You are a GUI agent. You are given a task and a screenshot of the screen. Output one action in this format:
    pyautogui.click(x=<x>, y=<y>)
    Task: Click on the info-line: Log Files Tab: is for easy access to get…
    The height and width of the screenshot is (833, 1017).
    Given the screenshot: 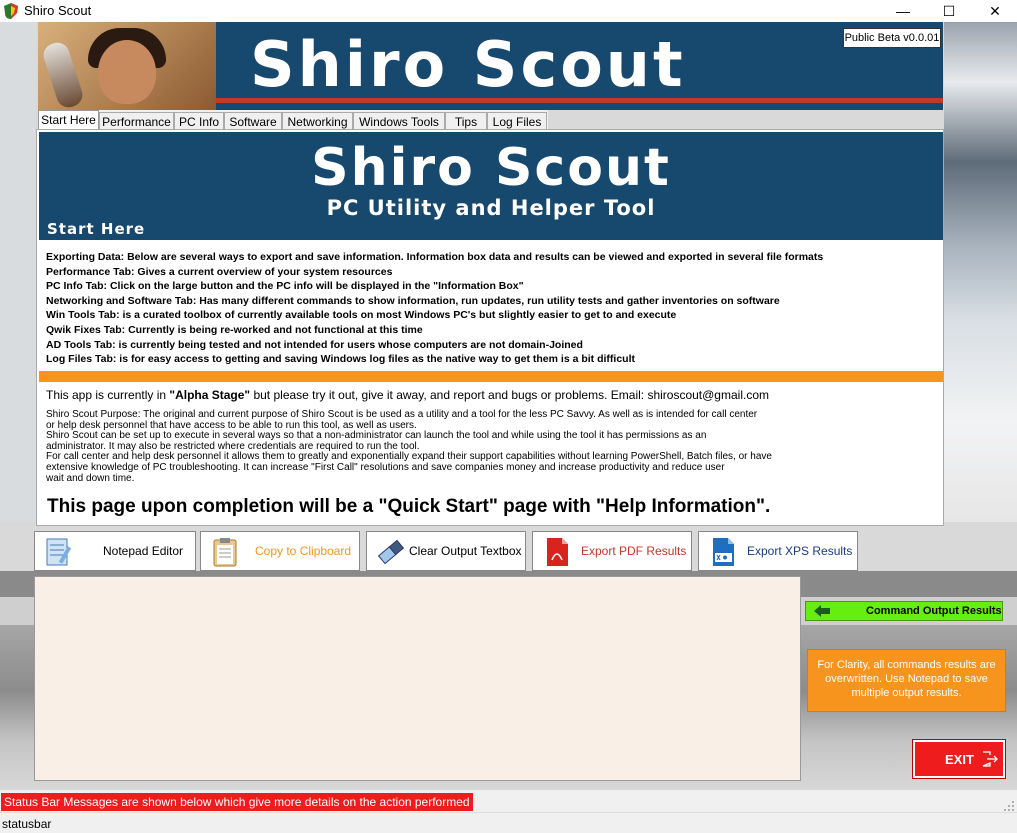 What is the action you would take?
    pyautogui.click(x=340, y=359)
    